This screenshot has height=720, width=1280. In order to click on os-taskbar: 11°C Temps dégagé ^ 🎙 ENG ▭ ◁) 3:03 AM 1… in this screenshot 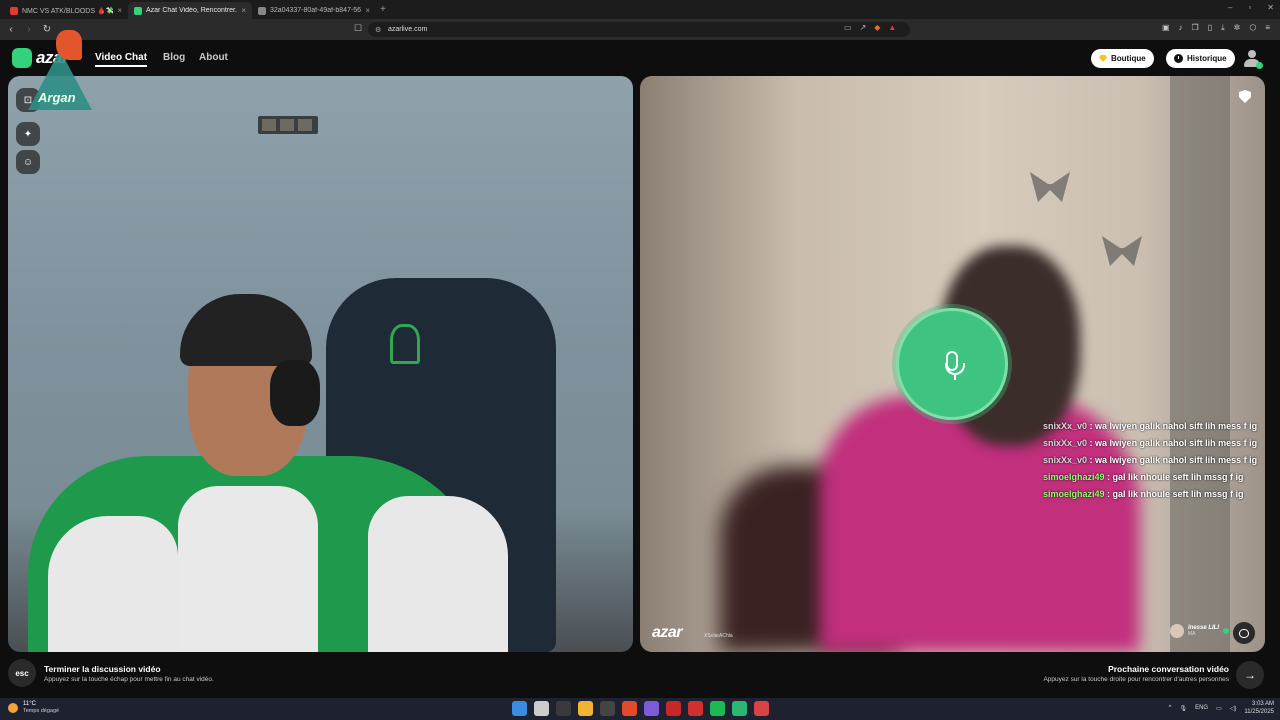, I will do `click(640, 709)`.